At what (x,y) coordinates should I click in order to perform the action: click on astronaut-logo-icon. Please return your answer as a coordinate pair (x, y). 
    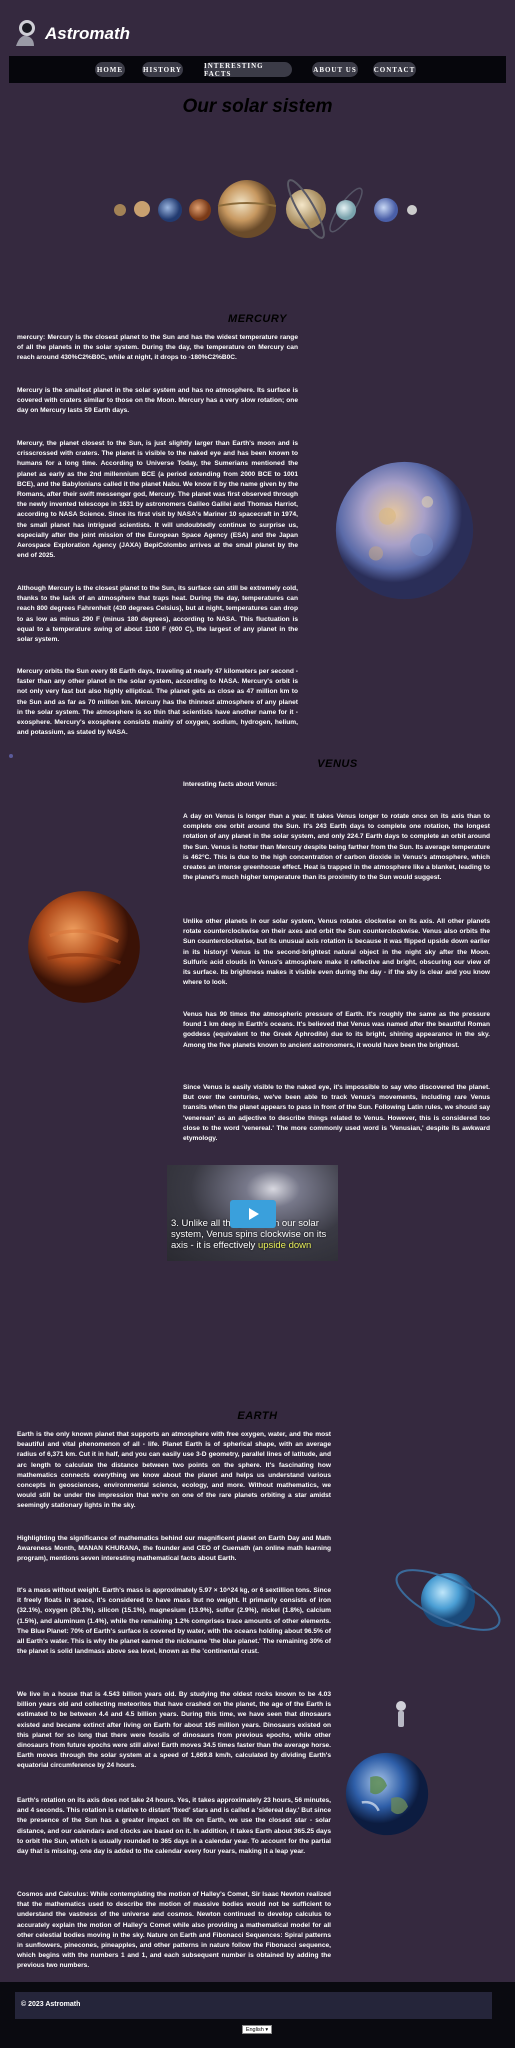
    Looking at the image, I should click on (25, 33).